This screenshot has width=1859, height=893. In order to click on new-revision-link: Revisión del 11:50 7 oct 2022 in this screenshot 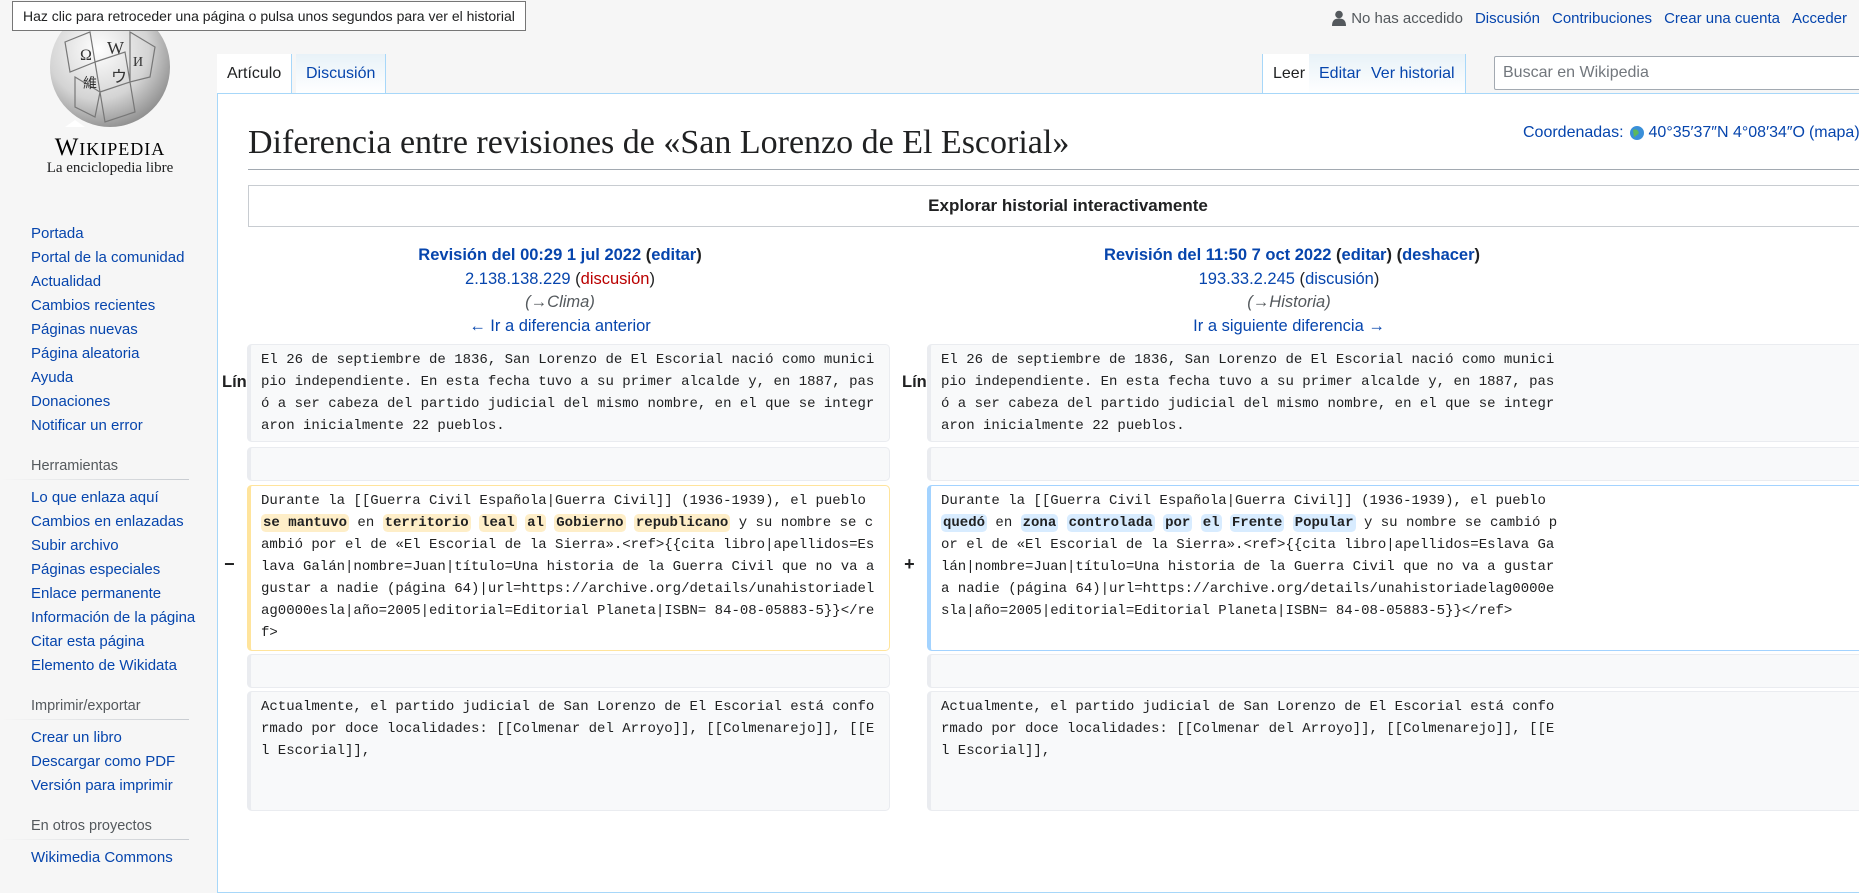, I will do `click(1217, 255)`.